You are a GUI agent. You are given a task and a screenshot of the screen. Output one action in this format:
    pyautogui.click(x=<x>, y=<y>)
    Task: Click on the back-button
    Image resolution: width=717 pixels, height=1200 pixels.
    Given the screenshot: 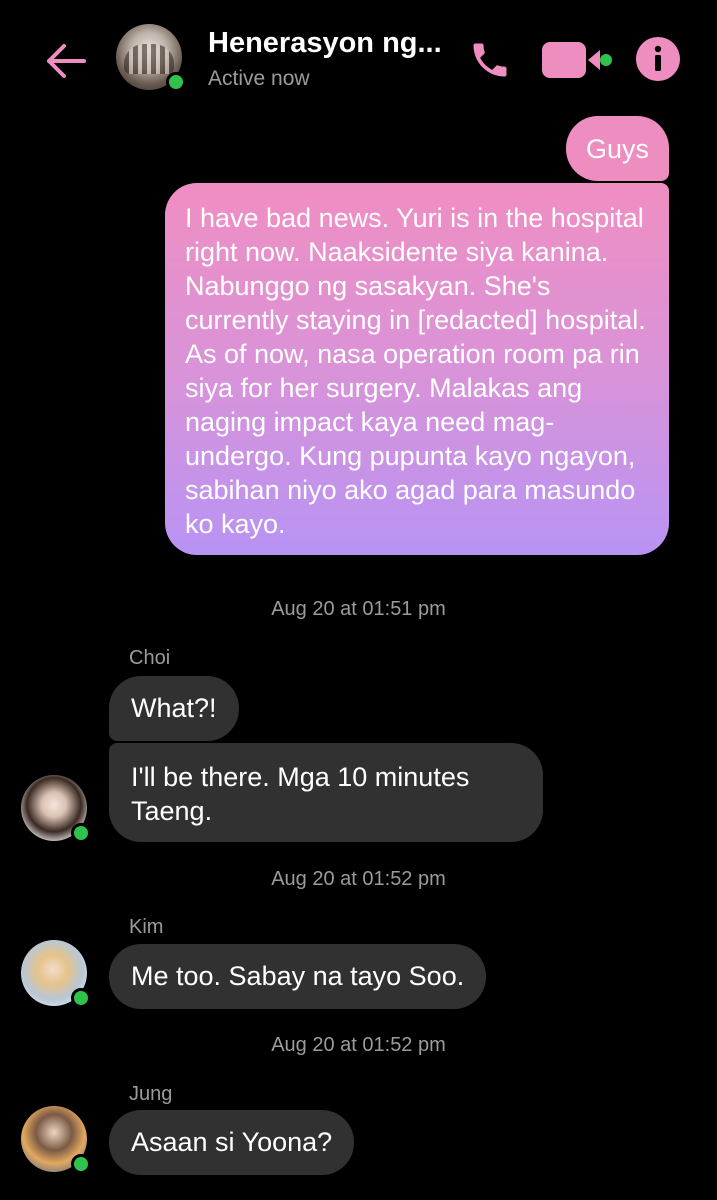 What is the action you would take?
    pyautogui.click(x=65, y=61)
    